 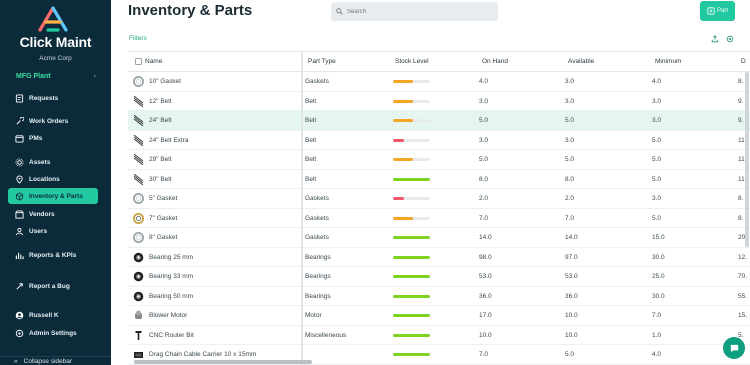 What do you see at coordinates (715, 39) in the screenshot?
I see `export-icon` at bounding box center [715, 39].